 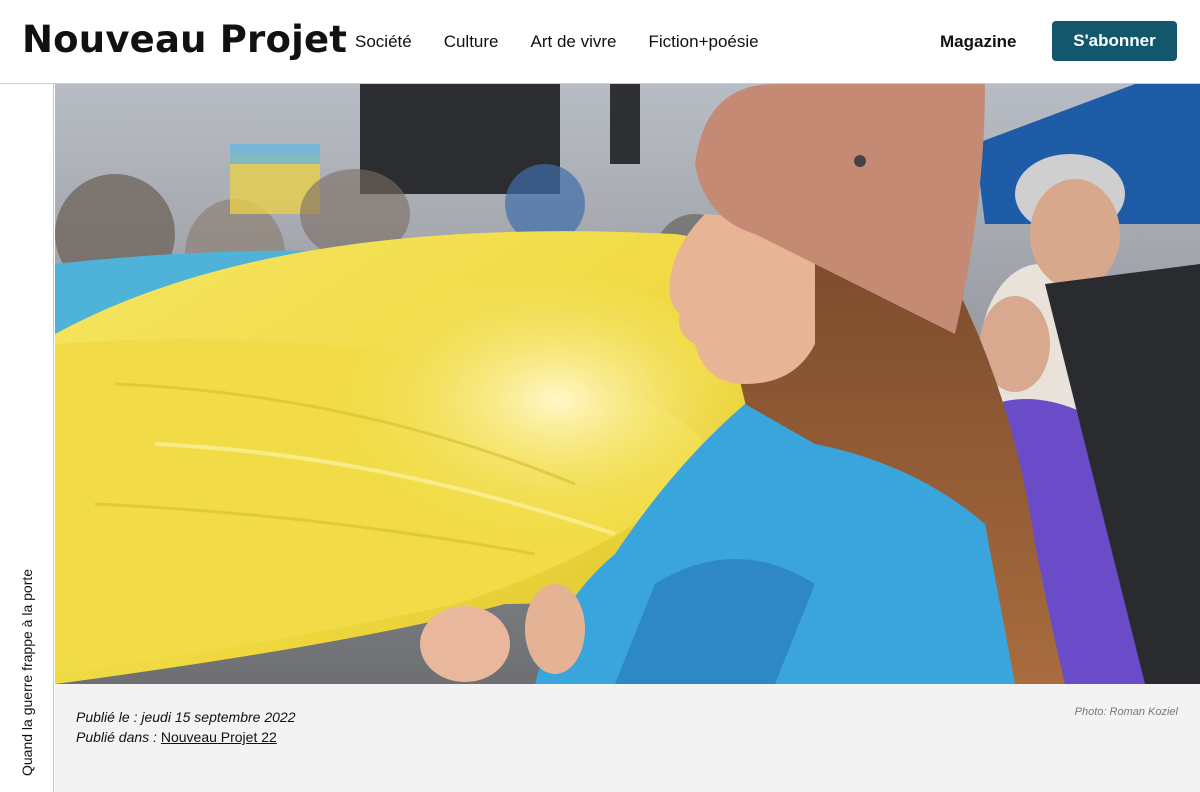 What do you see at coordinates (383, 42) in the screenshot?
I see `nav-item-societe: Société` at bounding box center [383, 42].